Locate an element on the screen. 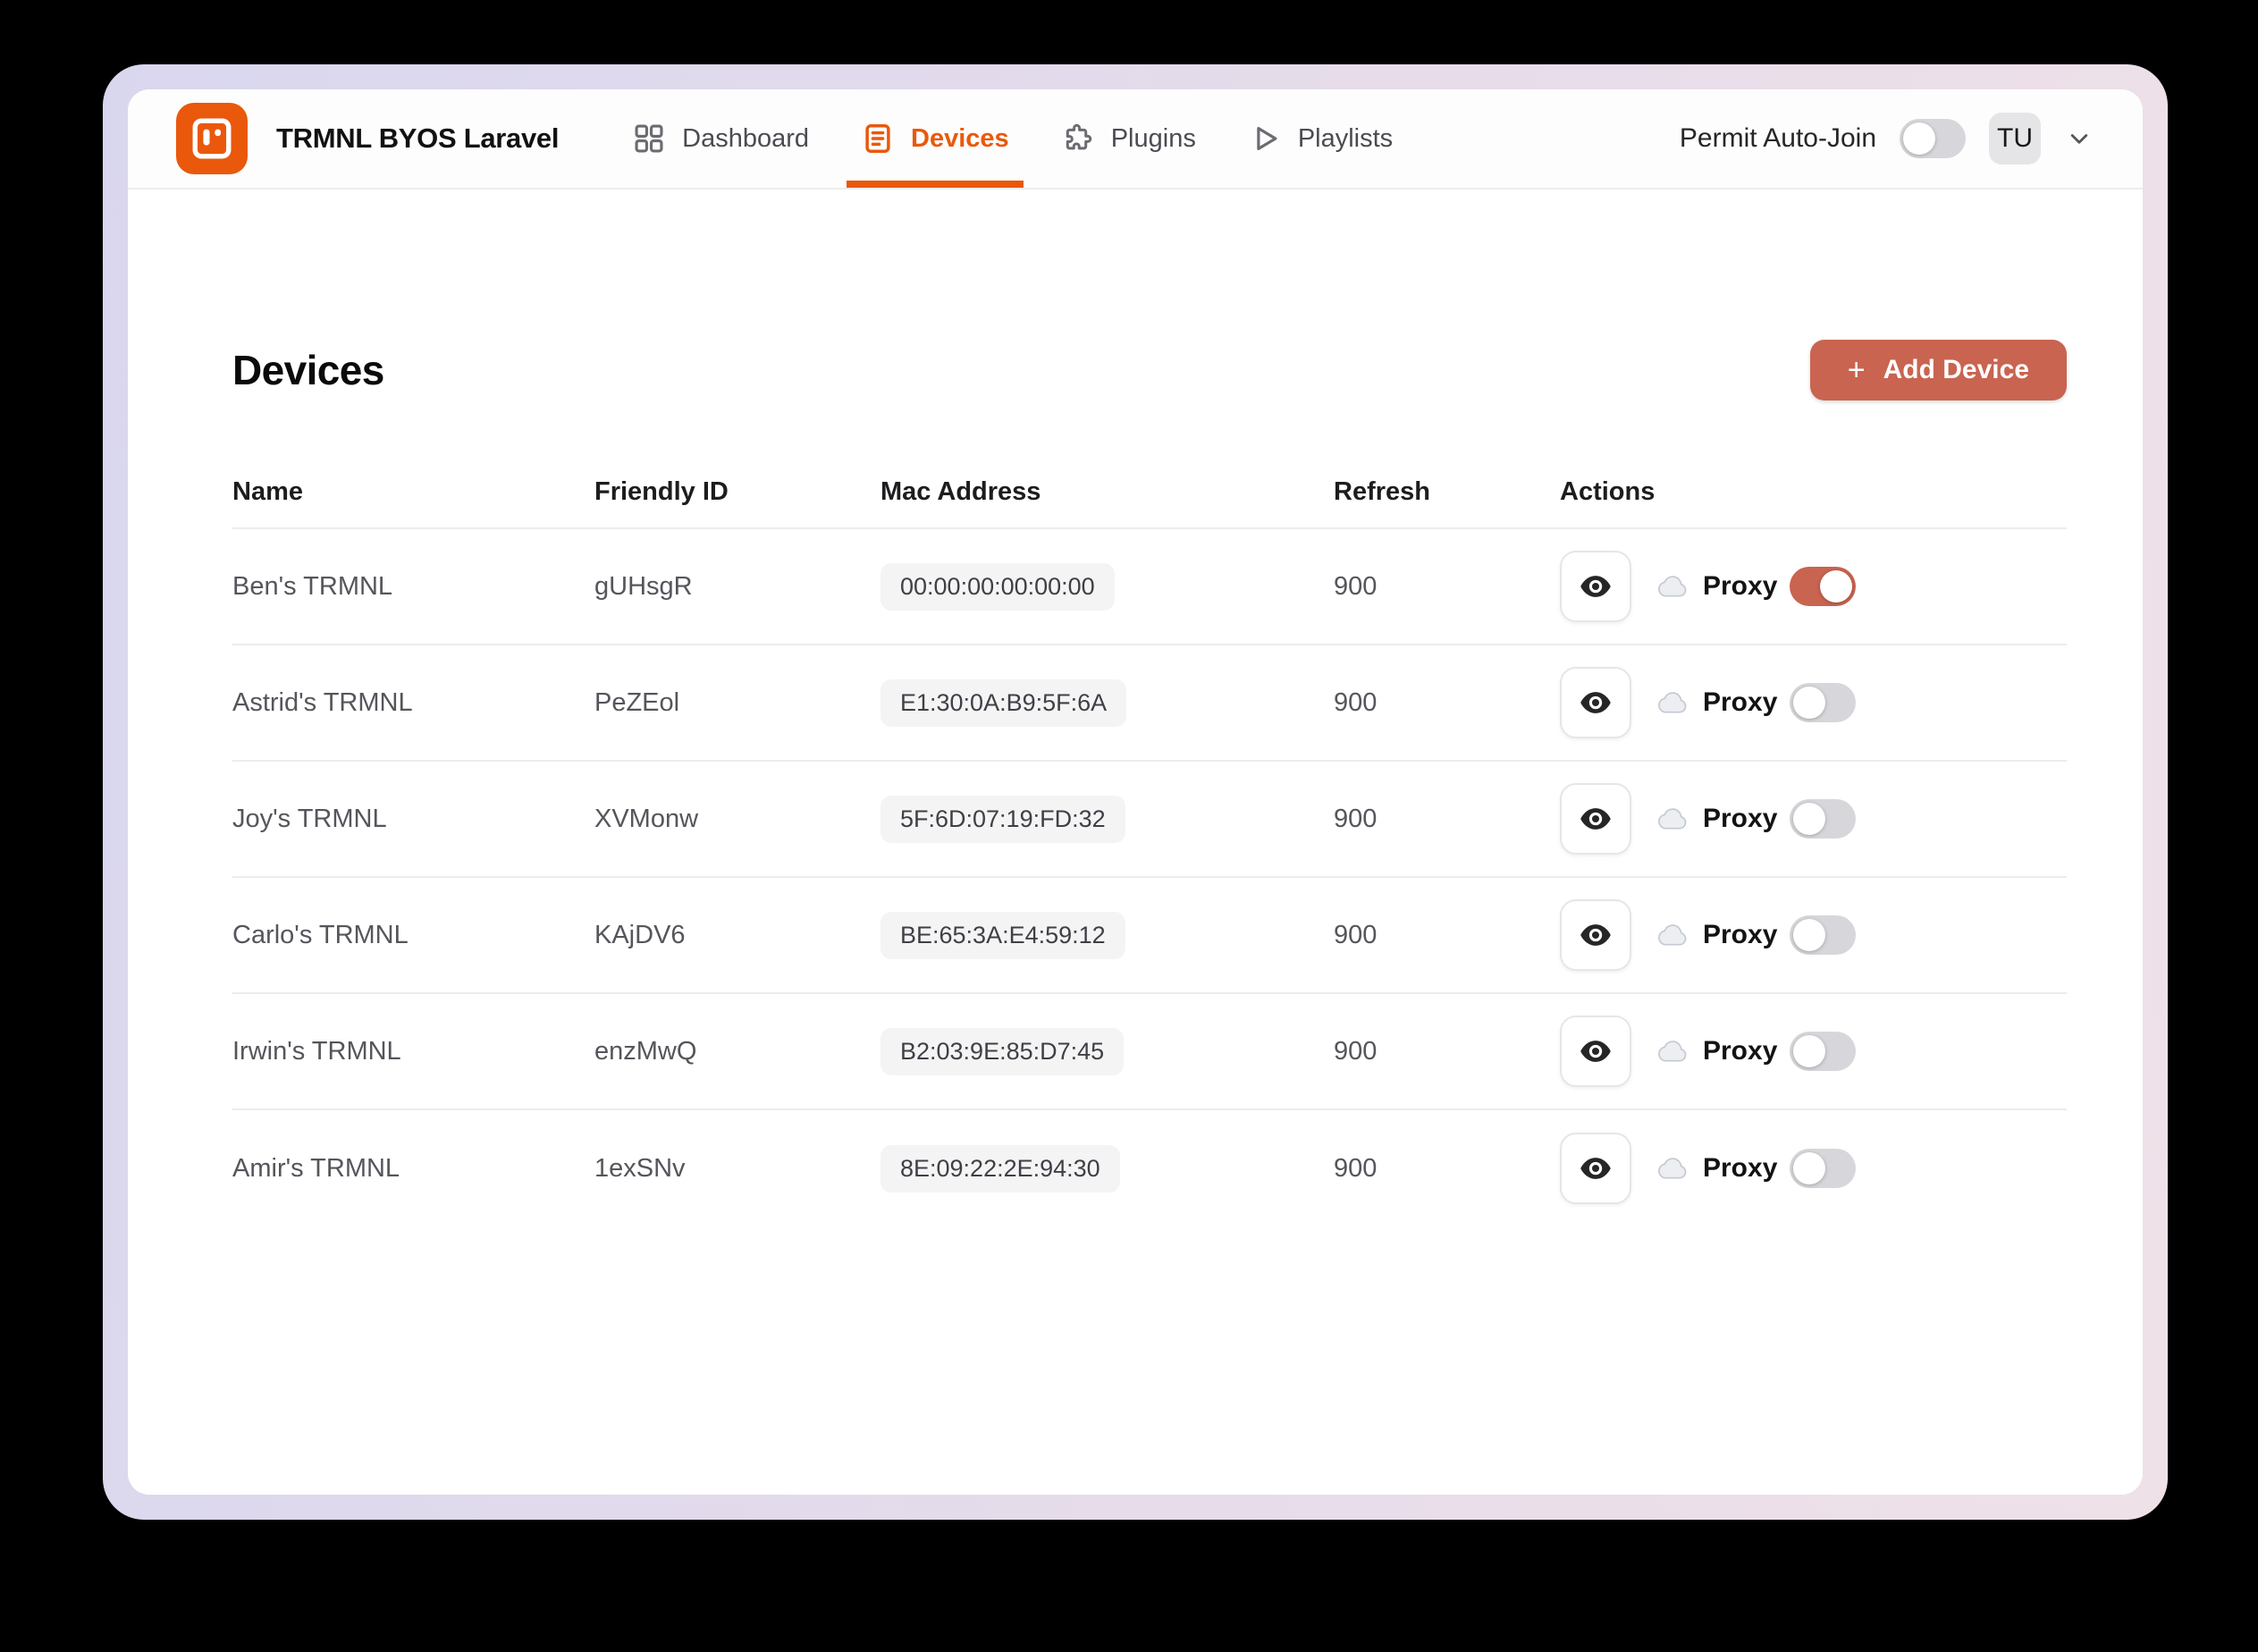 This screenshot has height=1652, width=2258. nav-label: Playlists is located at coordinates (1345, 138).